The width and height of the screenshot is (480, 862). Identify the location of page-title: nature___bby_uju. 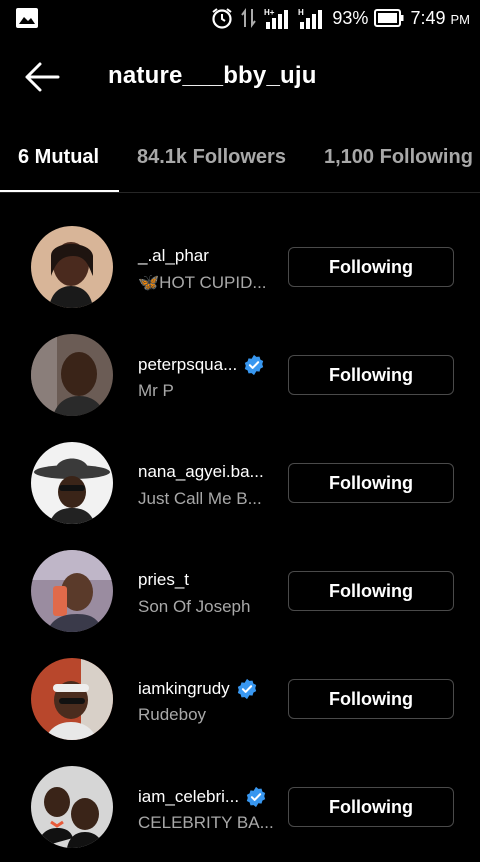
(212, 75).